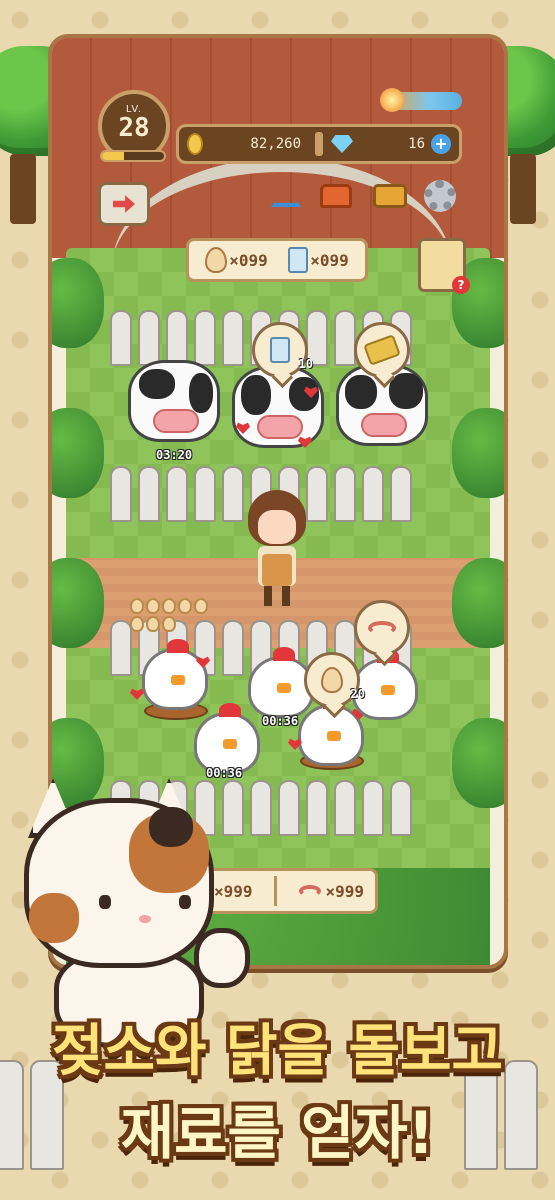 The image size is (555, 1200). I want to click on exit-farm-button, so click(124, 204).